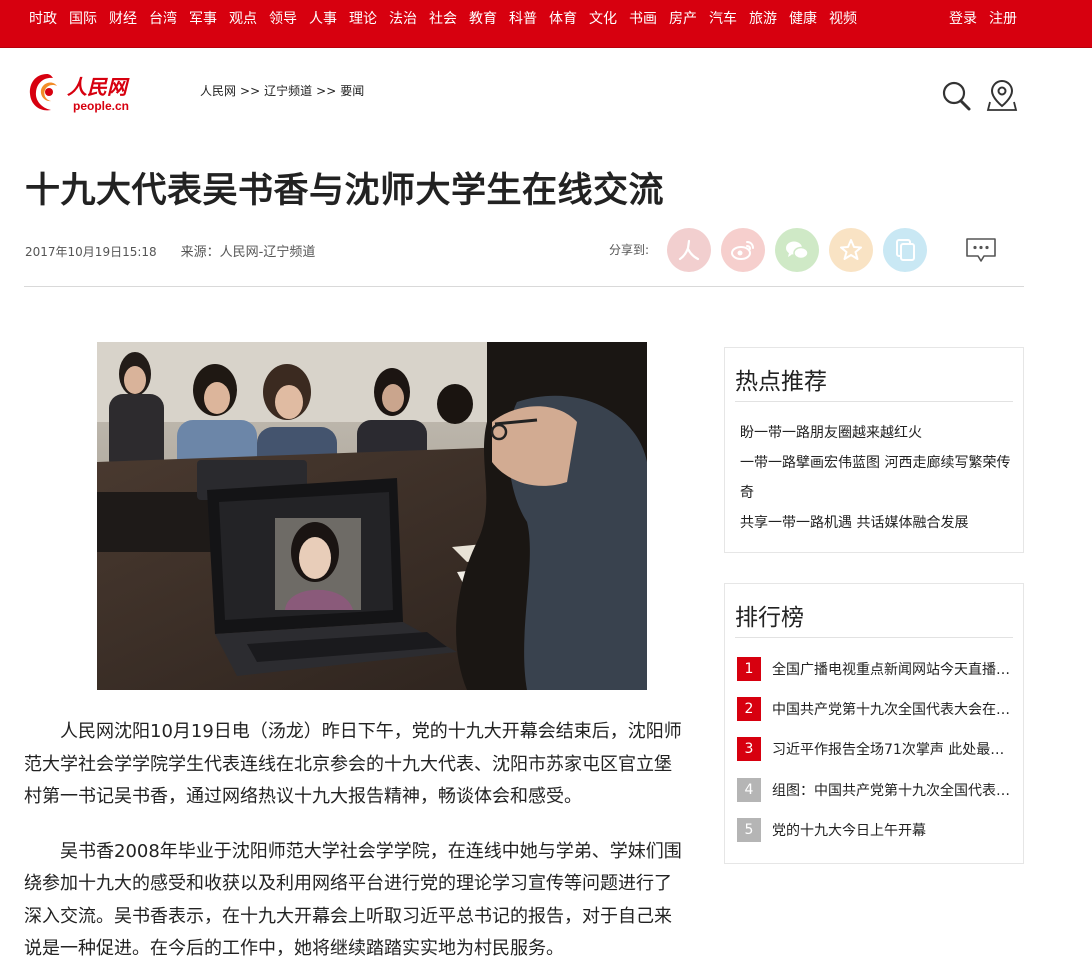 The image size is (1092, 957). I want to click on weibo-share-icon, so click(742, 250).